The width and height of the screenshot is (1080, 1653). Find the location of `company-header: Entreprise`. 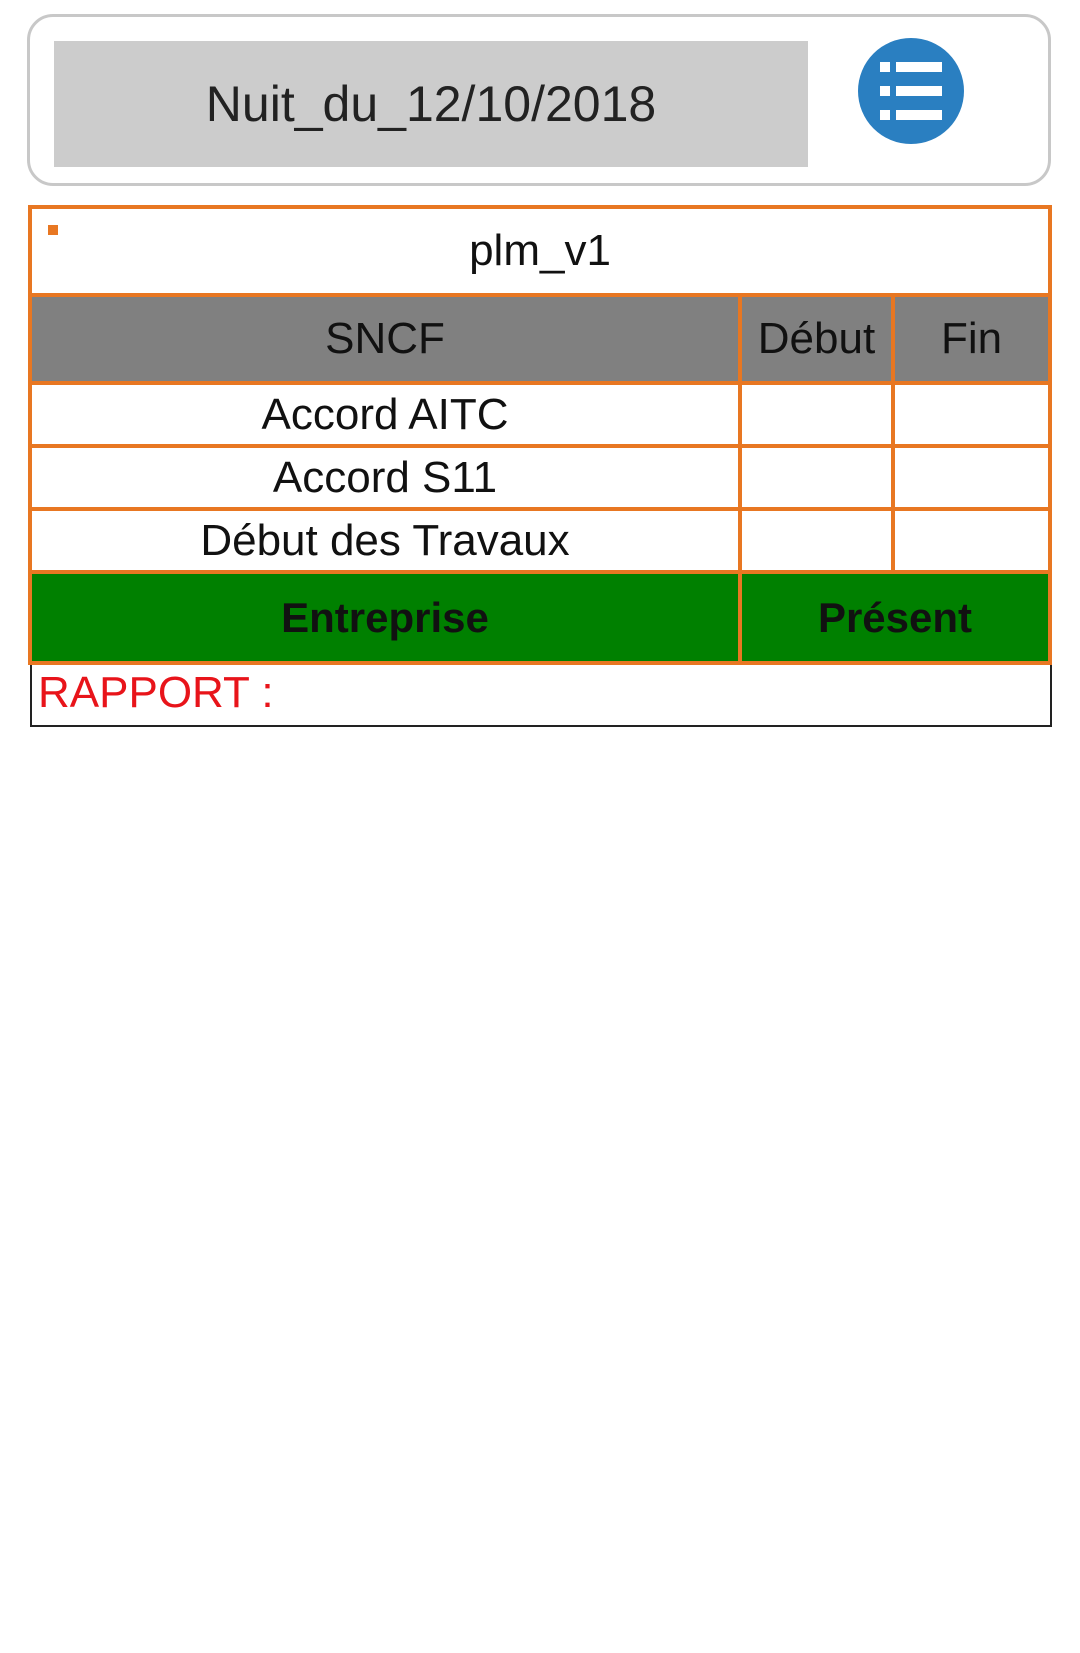

company-header: Entreprise is located at coordinates (387, 617).